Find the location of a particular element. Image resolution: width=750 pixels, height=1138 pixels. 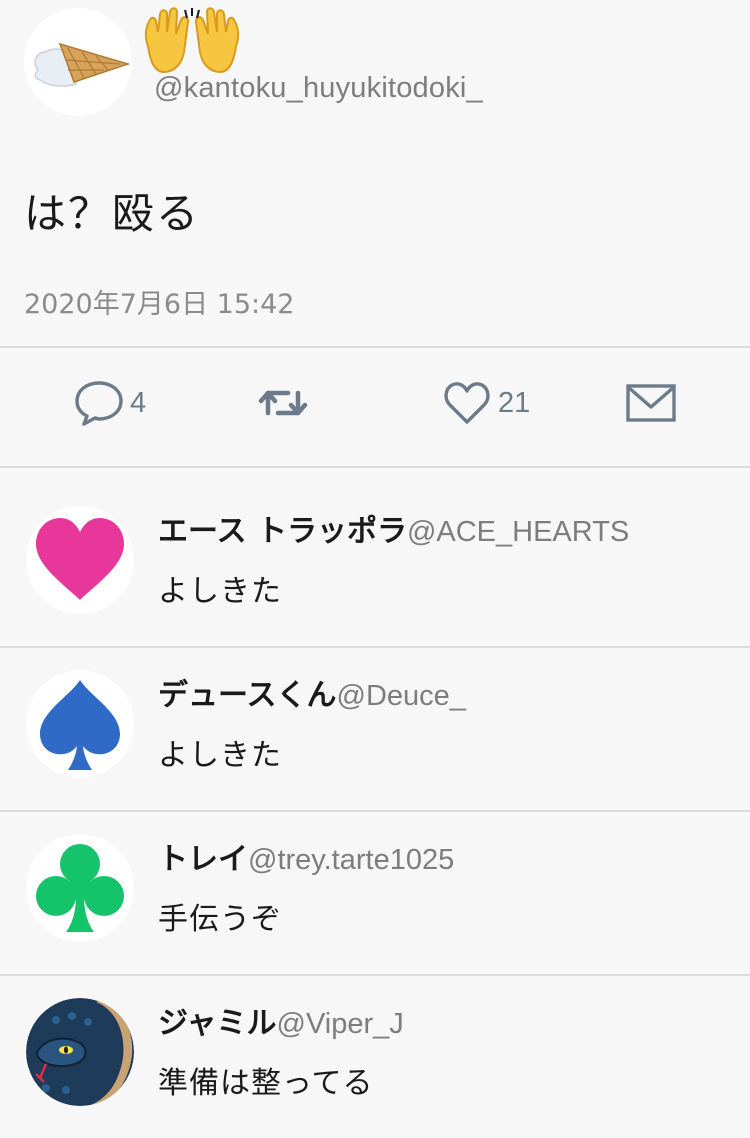

retweet-button is located at coordinates (283, 403).